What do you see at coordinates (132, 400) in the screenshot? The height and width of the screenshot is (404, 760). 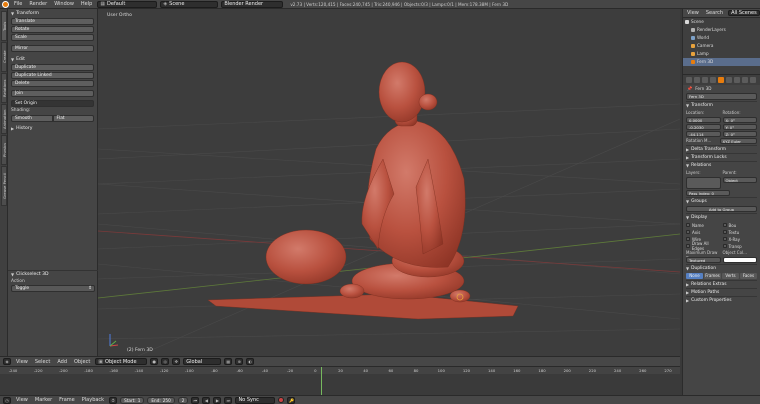 I see `start-frame-field: Start: 1` at bounding box center [132, 400].